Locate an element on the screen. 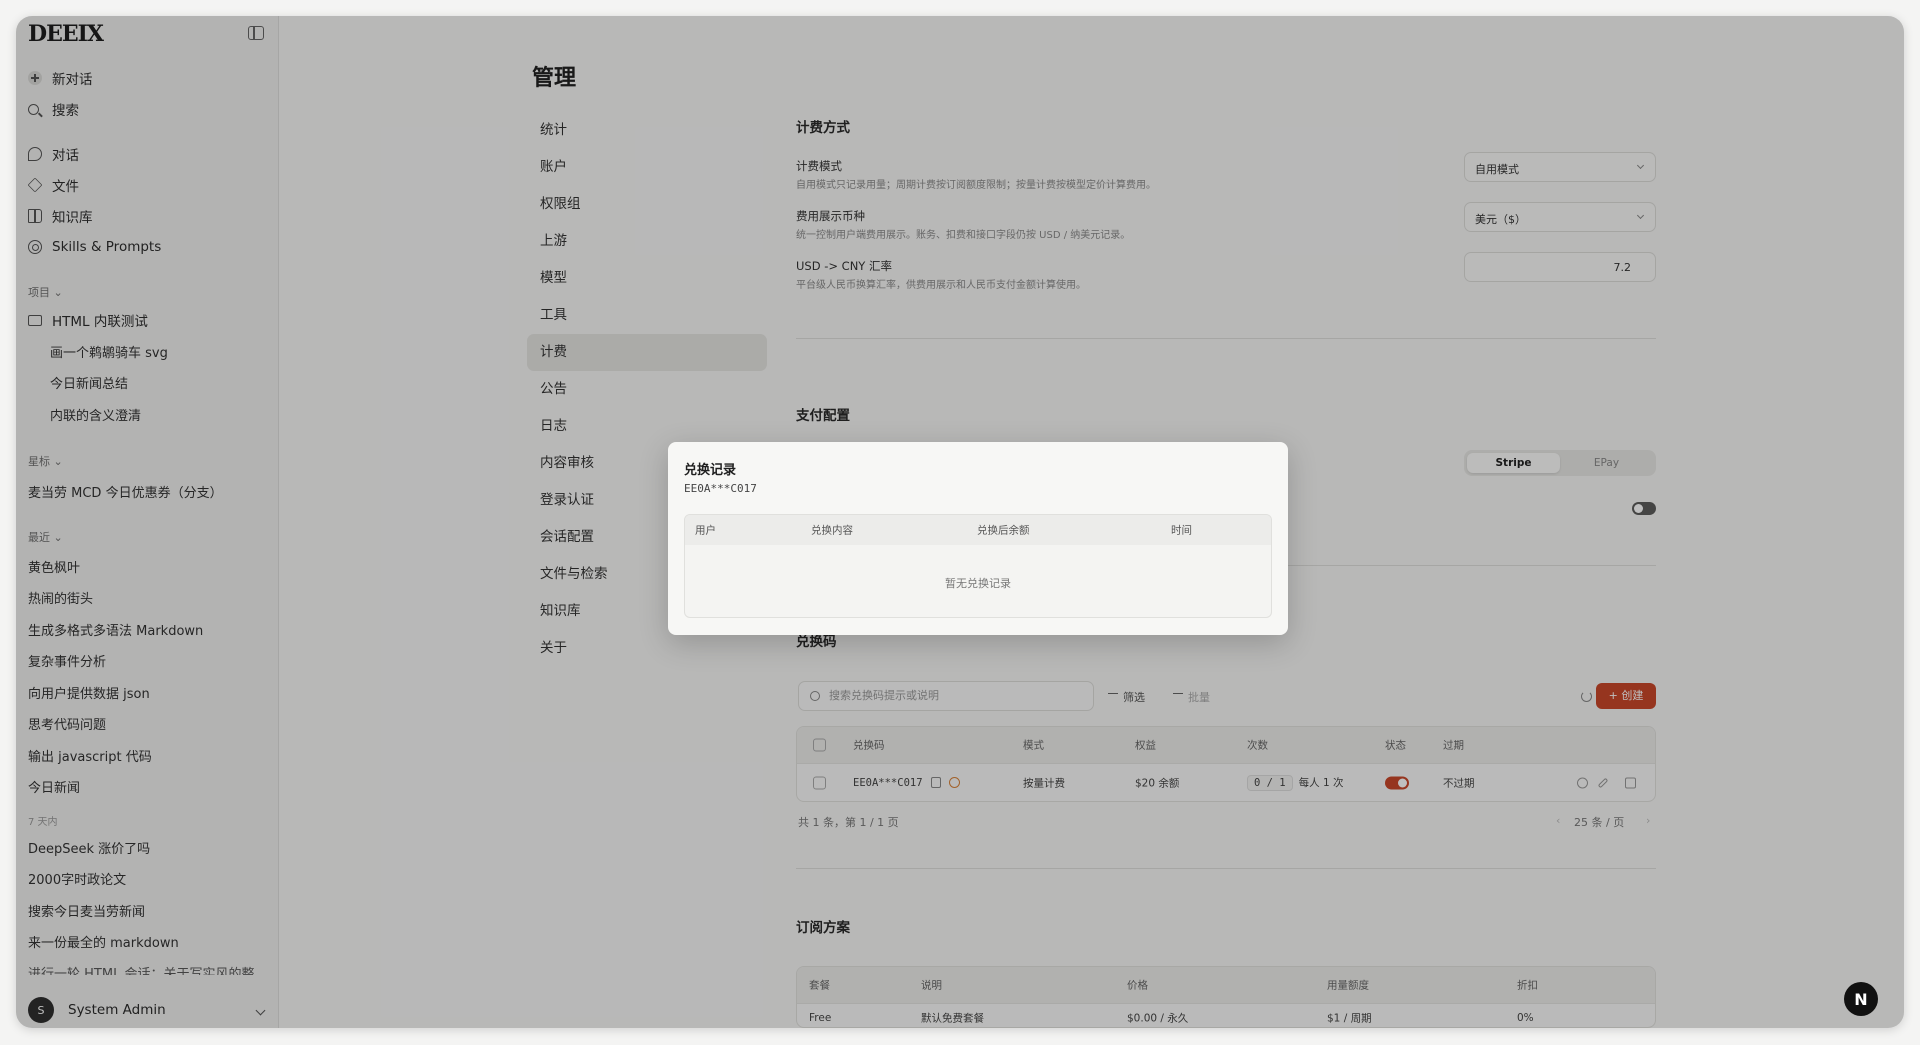 Image resolution: width=1920 pixels, height=1045 pixels. column-header: 兑换内容 is located at coordinates (832, 530).